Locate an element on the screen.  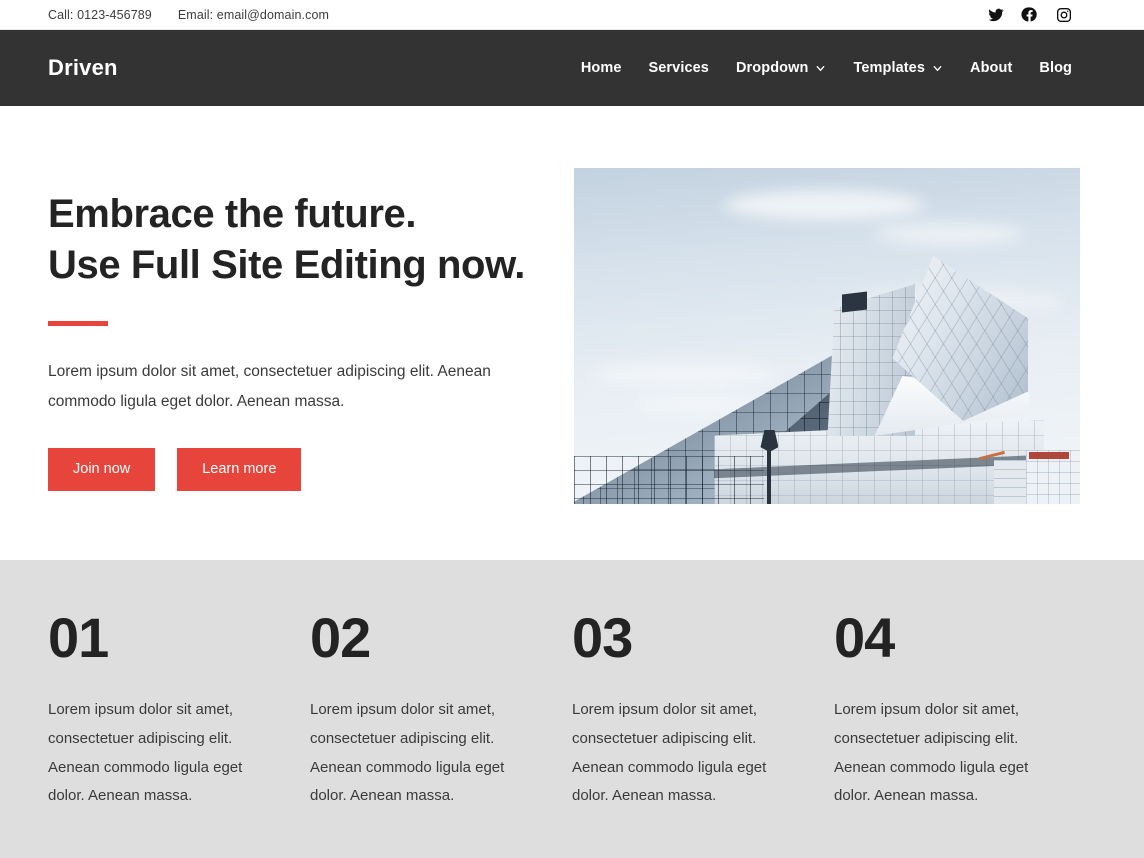
hero-title-line-2: Use Full Site Editing now. is located at coordinates (287, 264).